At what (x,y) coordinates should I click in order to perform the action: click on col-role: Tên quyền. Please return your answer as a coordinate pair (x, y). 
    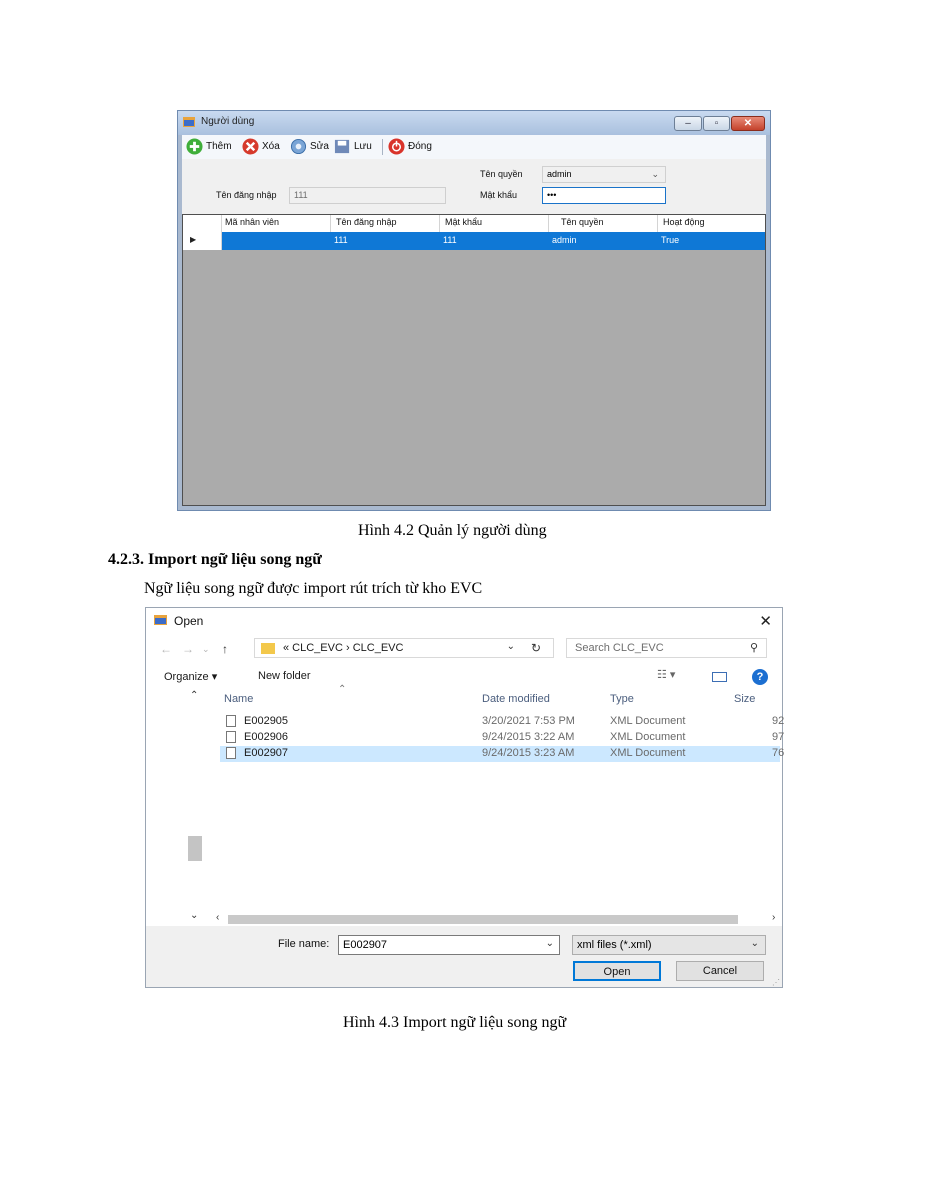
    Looking at the image, I should click on (582, 222).